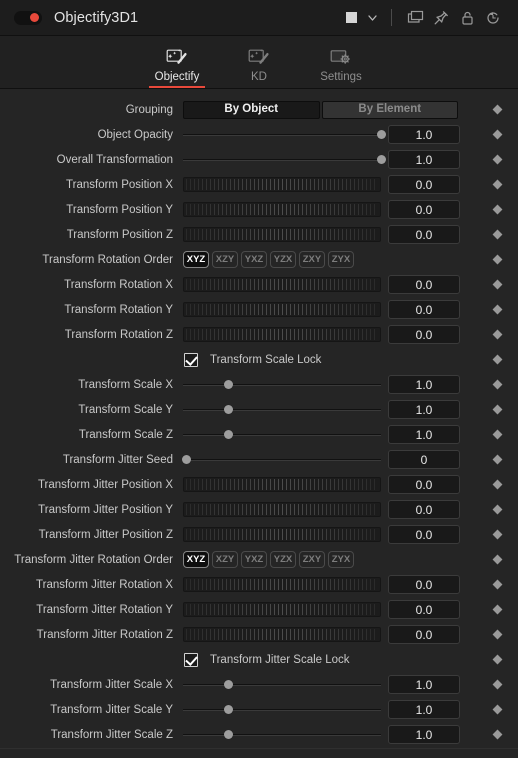  I want to click on node-color-swatch, so click(351, 17).